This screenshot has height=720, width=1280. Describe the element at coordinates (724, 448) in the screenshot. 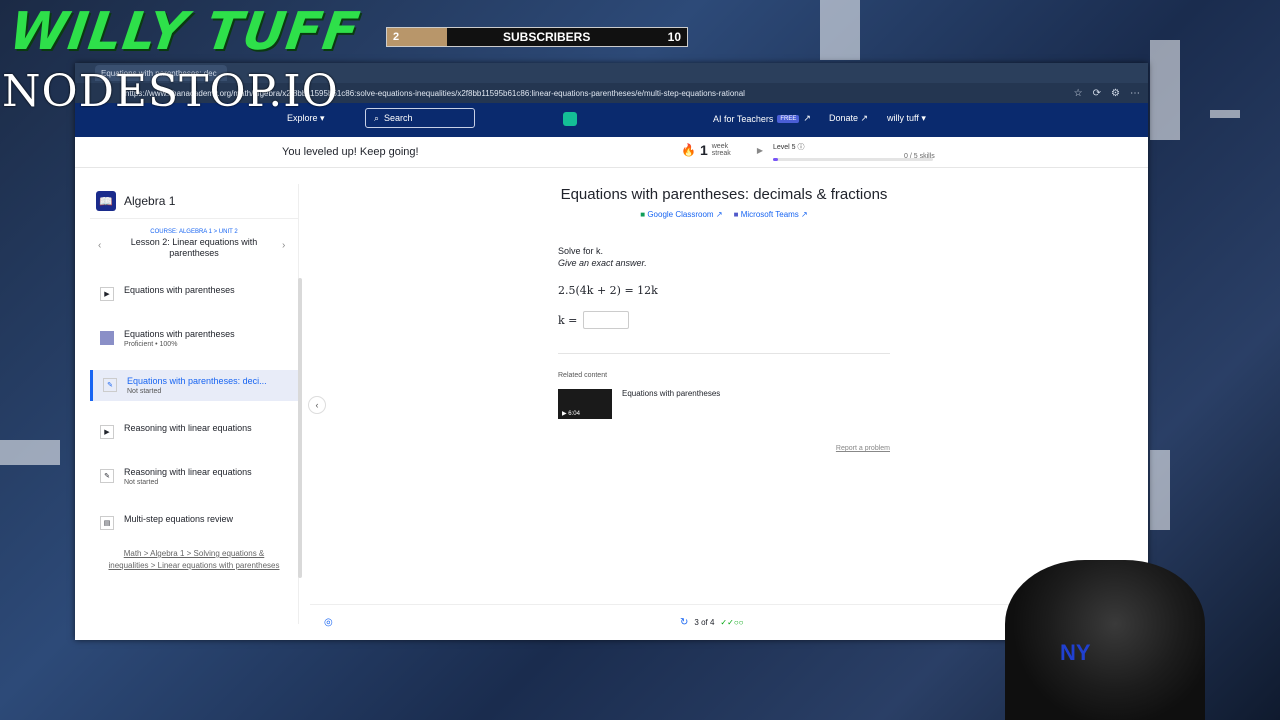

I see `report-problem-link: Report a problem` at that location.